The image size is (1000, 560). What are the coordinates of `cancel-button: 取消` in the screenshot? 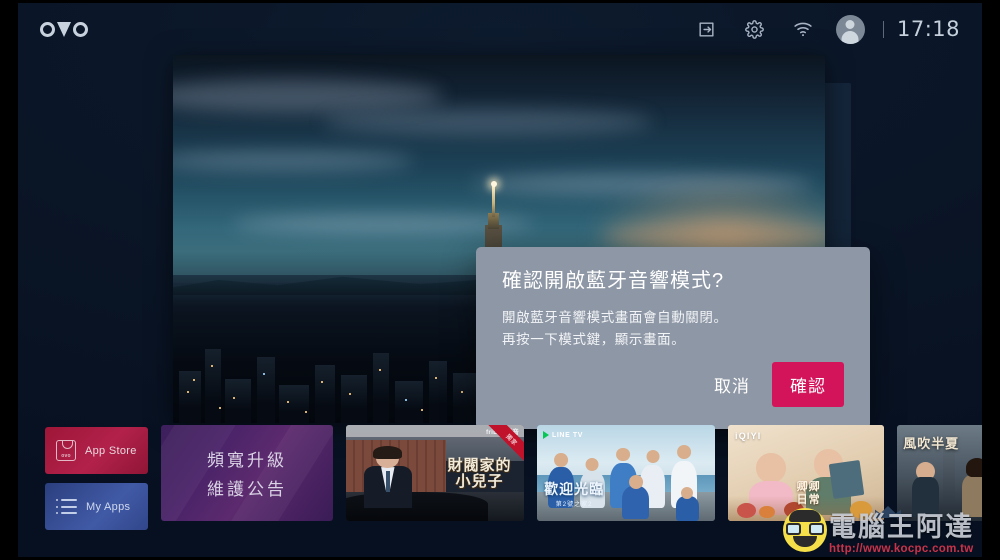 It's located at (732, 384).